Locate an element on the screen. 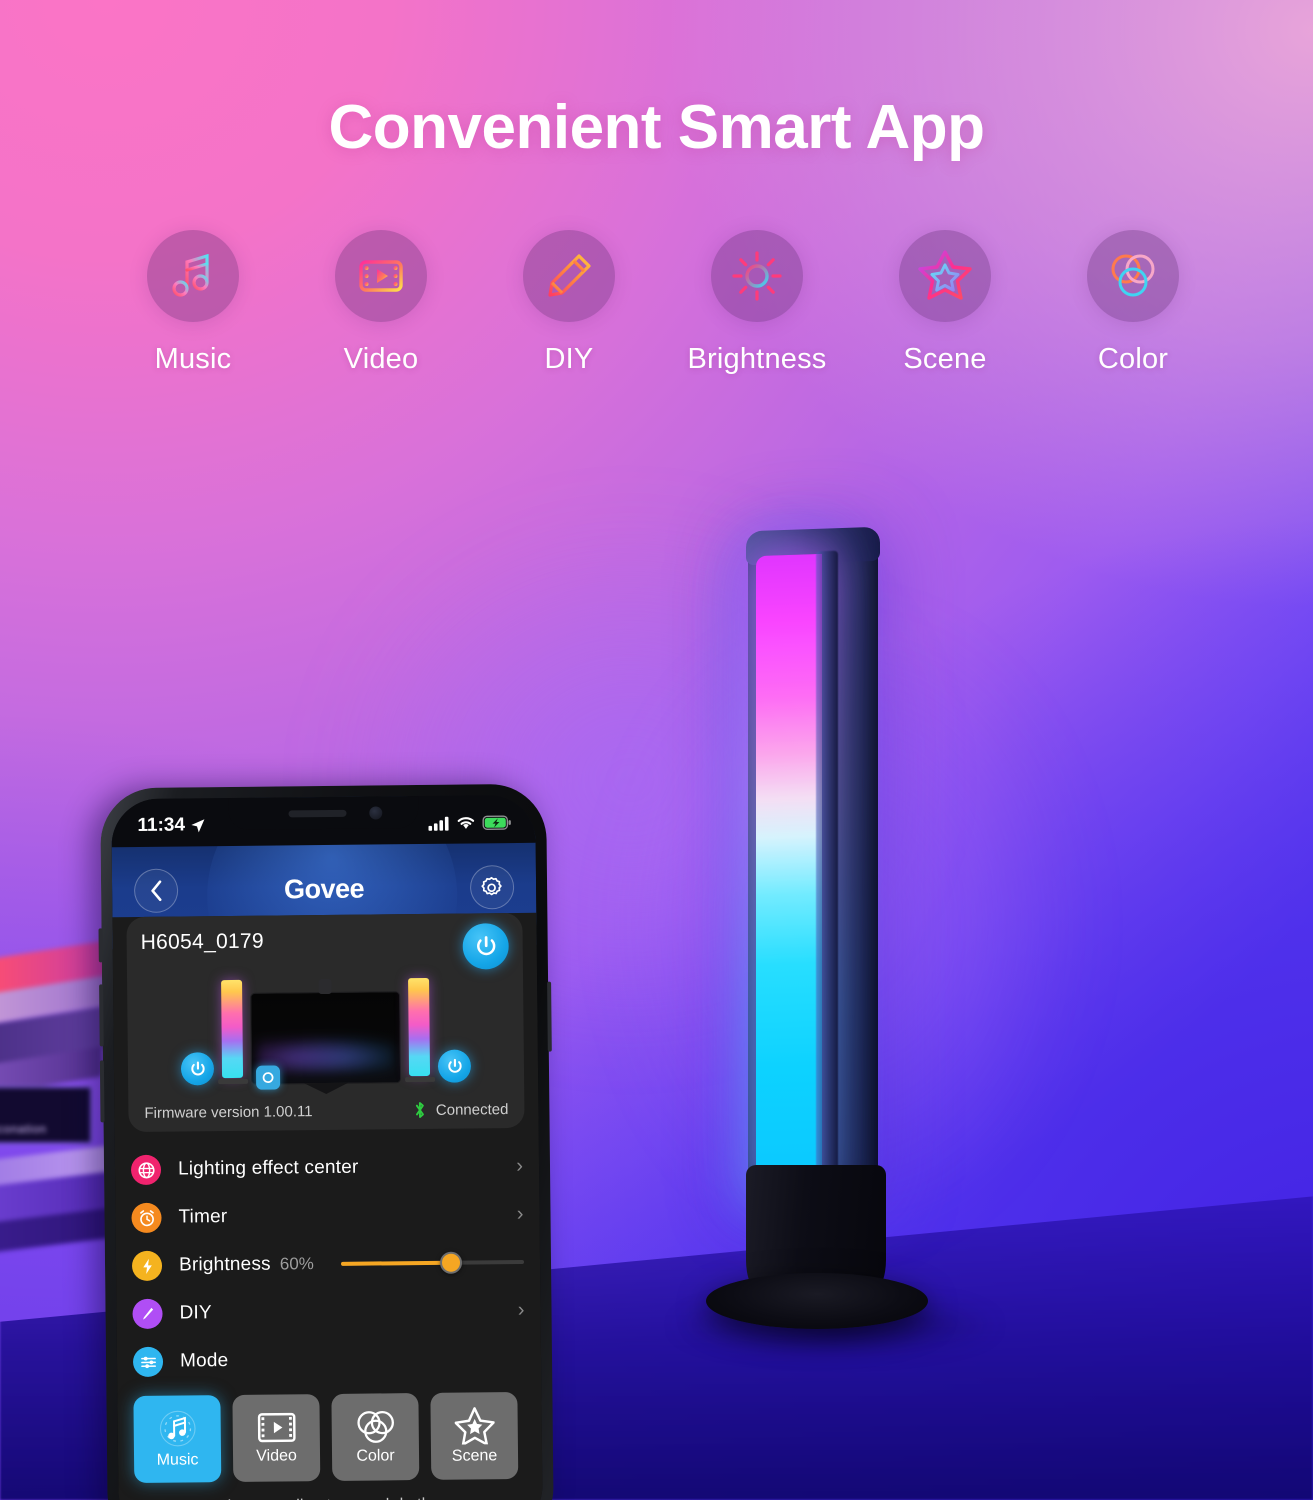 This screenshot has height=1500, width=1313. mode-button-label: Scene is located at coordinates (474, 1456).